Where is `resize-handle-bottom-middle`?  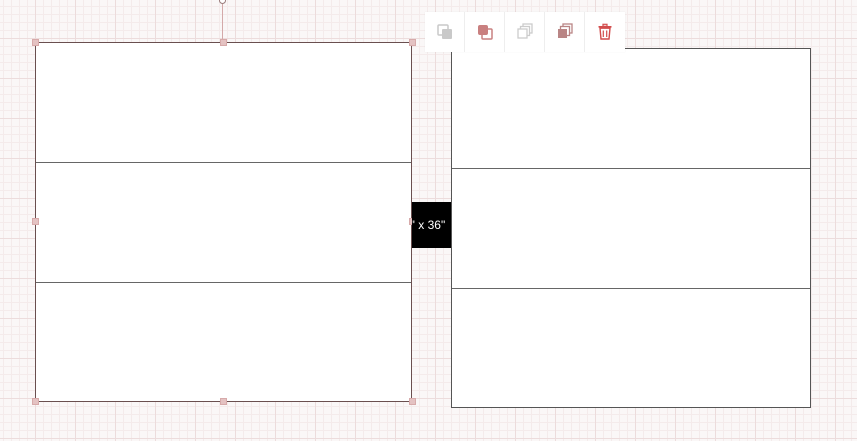
resize-handle-bottom-middle is located at coordinates (223, 401).